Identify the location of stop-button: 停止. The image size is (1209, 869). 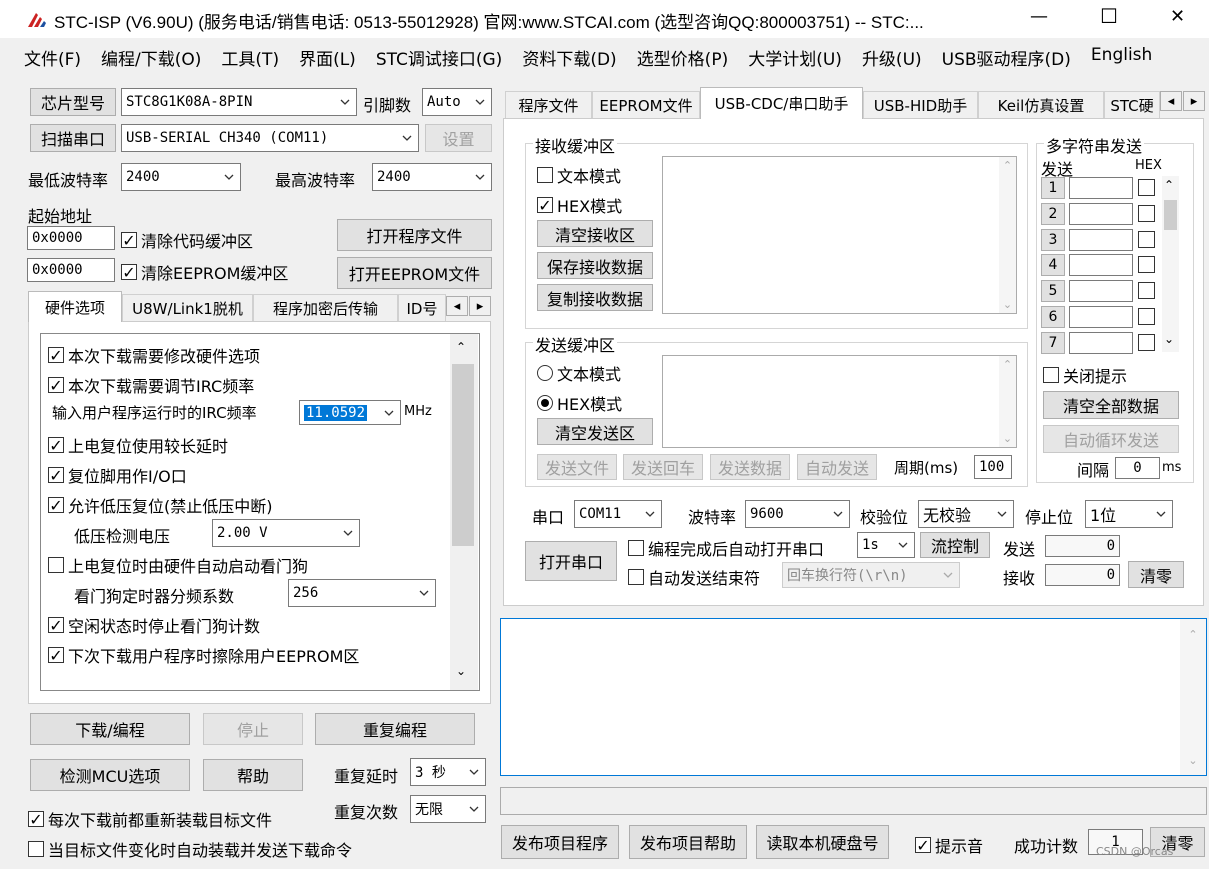
(253, 729).